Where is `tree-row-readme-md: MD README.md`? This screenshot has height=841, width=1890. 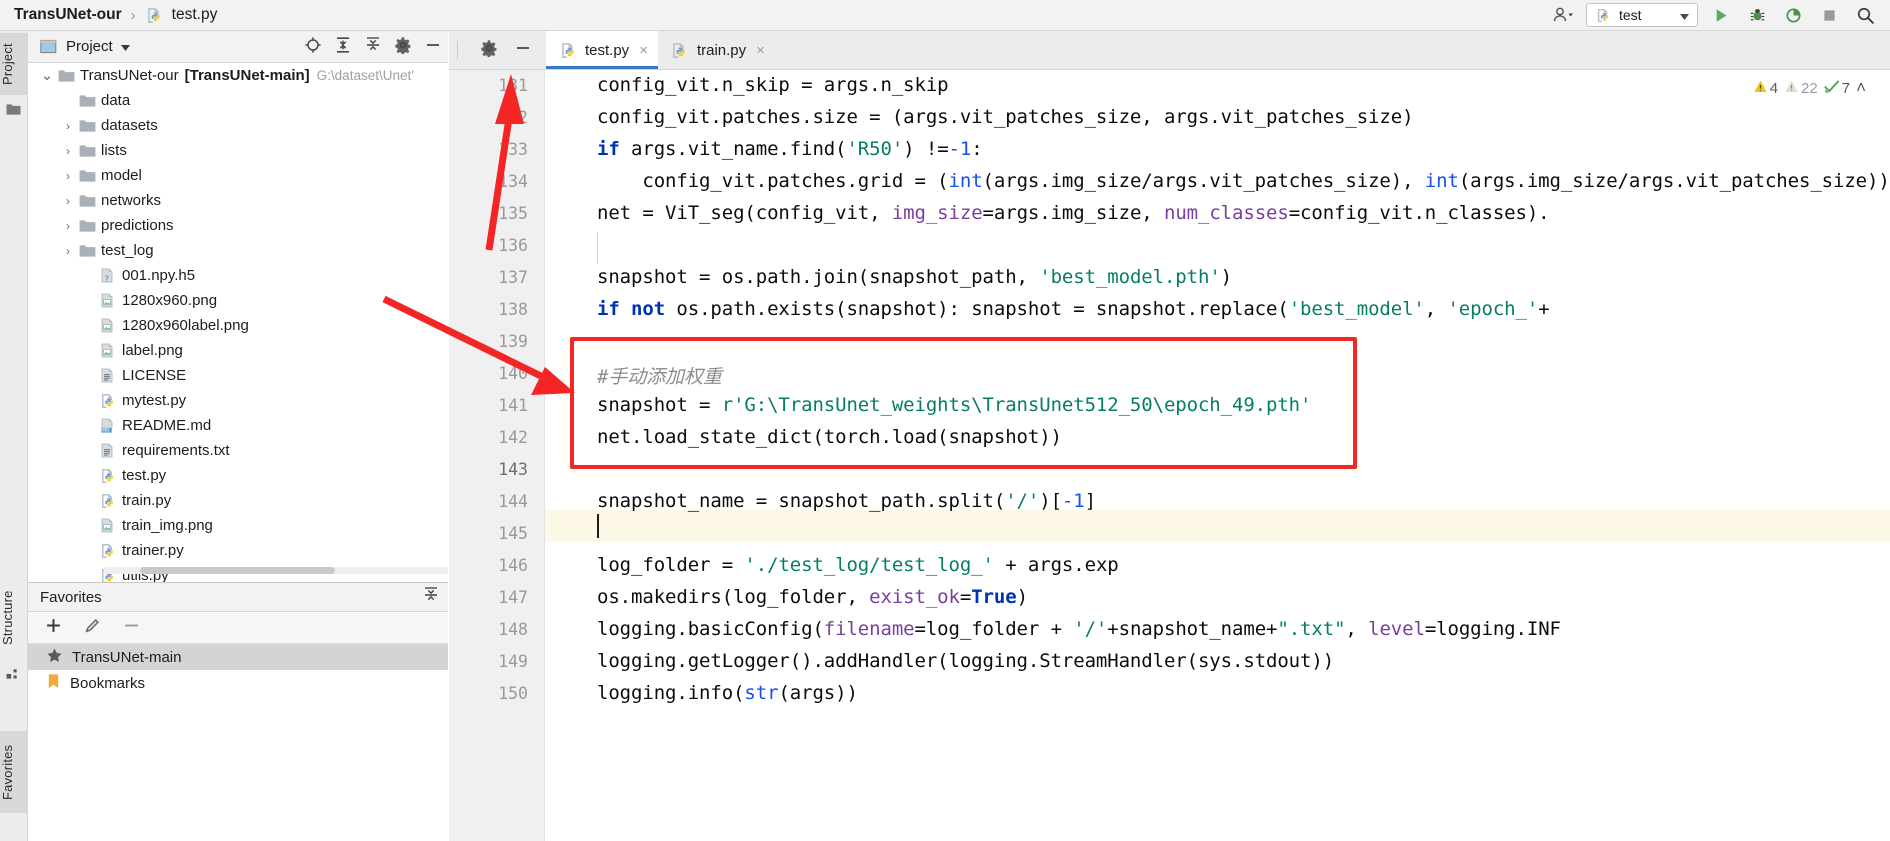 tree-row-readme-md: MD README.md is located at coordinates (238, 425).